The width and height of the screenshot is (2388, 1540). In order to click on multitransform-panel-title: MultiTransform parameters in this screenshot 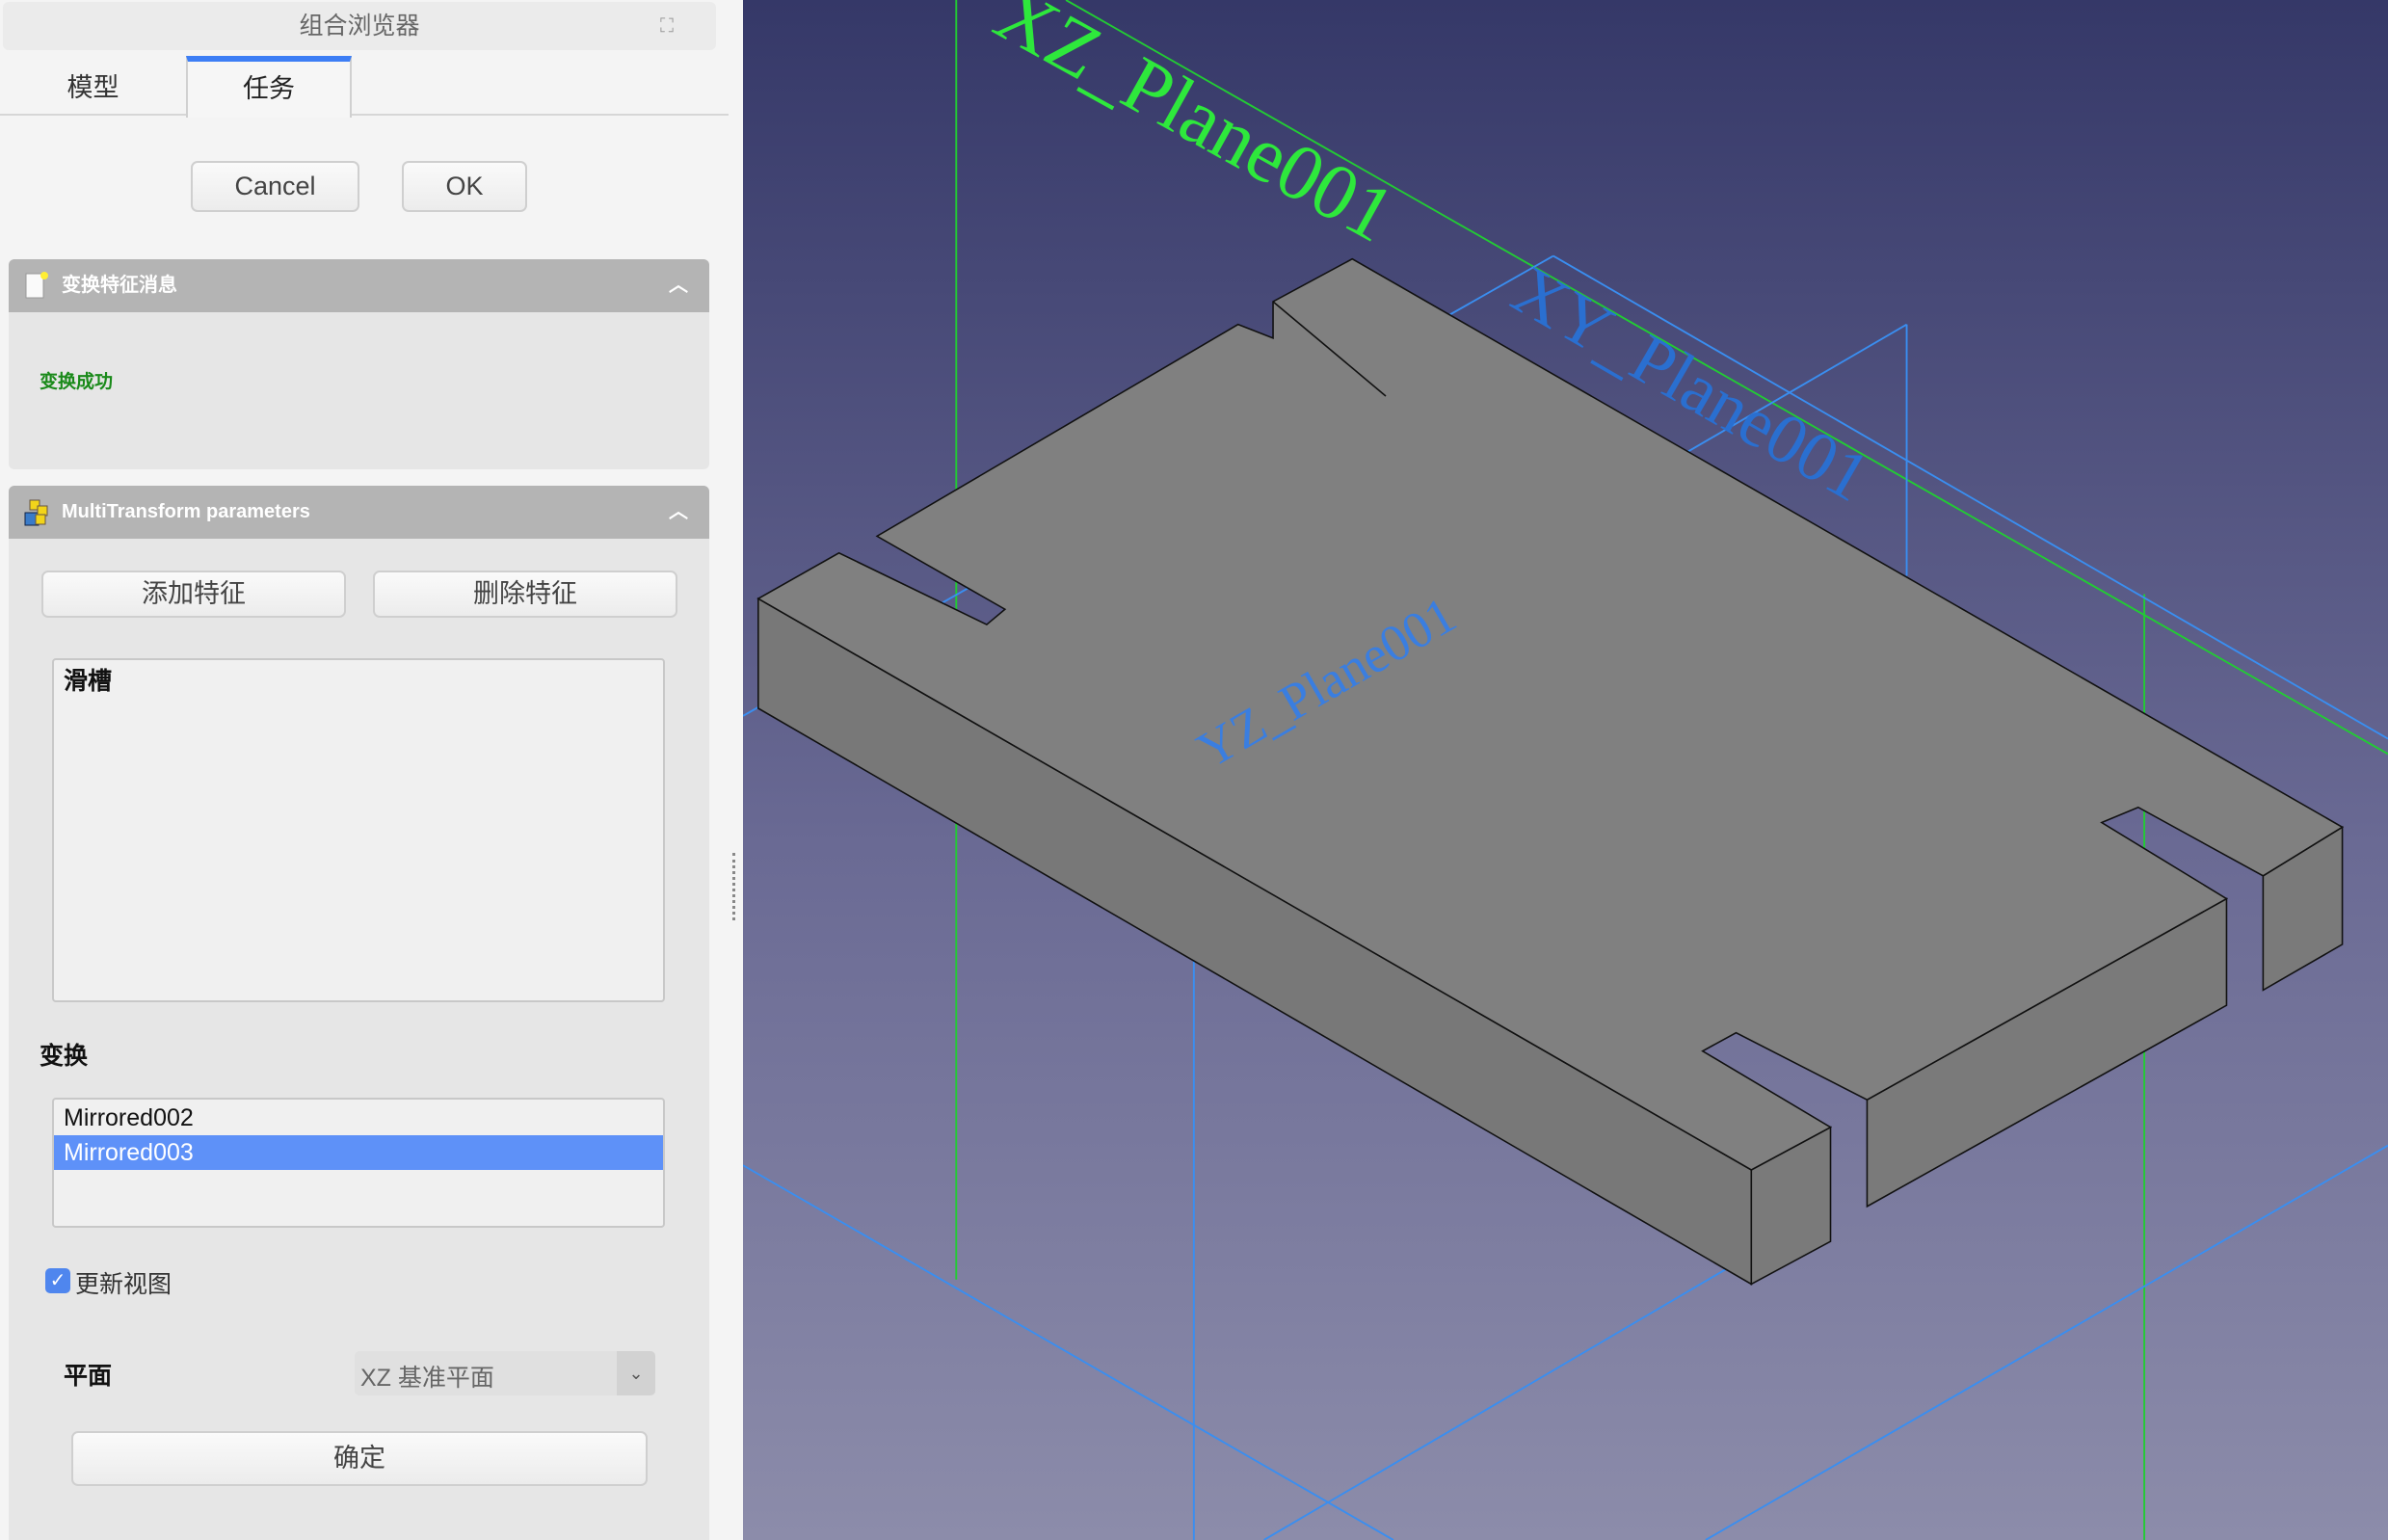, I will do `click(186, 511)`.